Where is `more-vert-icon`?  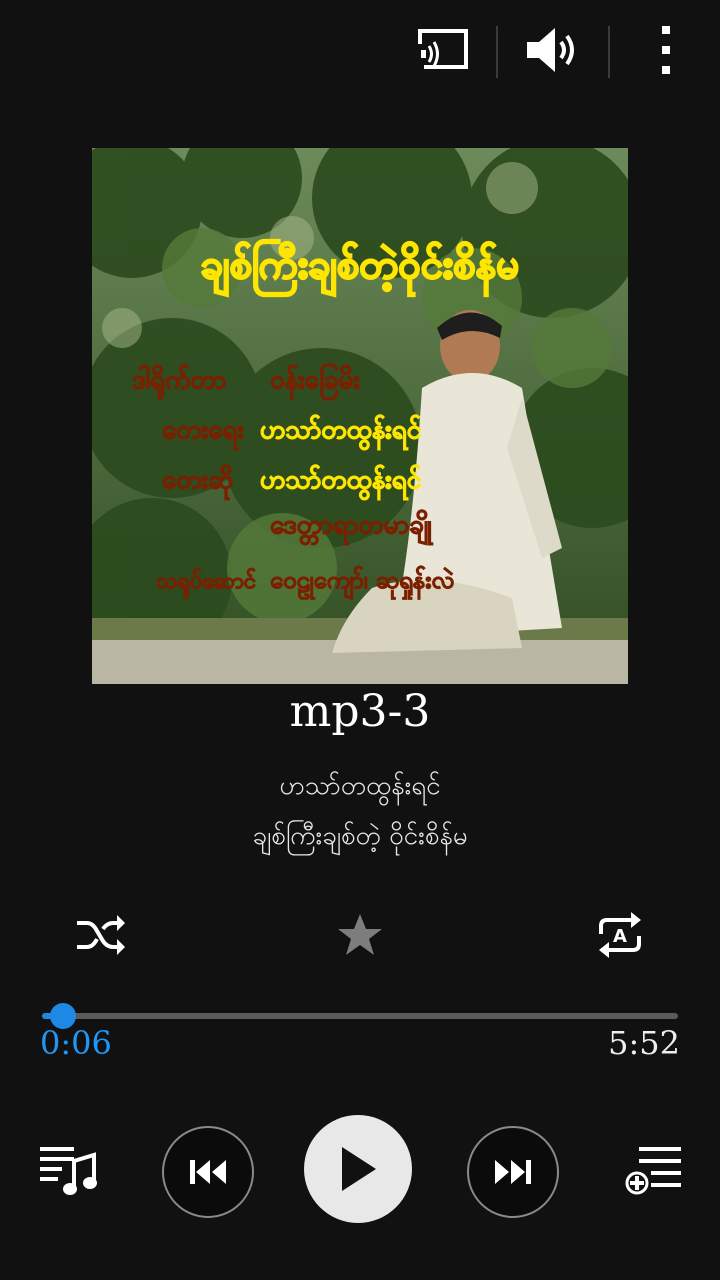 more-vert-icon is located at coordinates (666, 50).